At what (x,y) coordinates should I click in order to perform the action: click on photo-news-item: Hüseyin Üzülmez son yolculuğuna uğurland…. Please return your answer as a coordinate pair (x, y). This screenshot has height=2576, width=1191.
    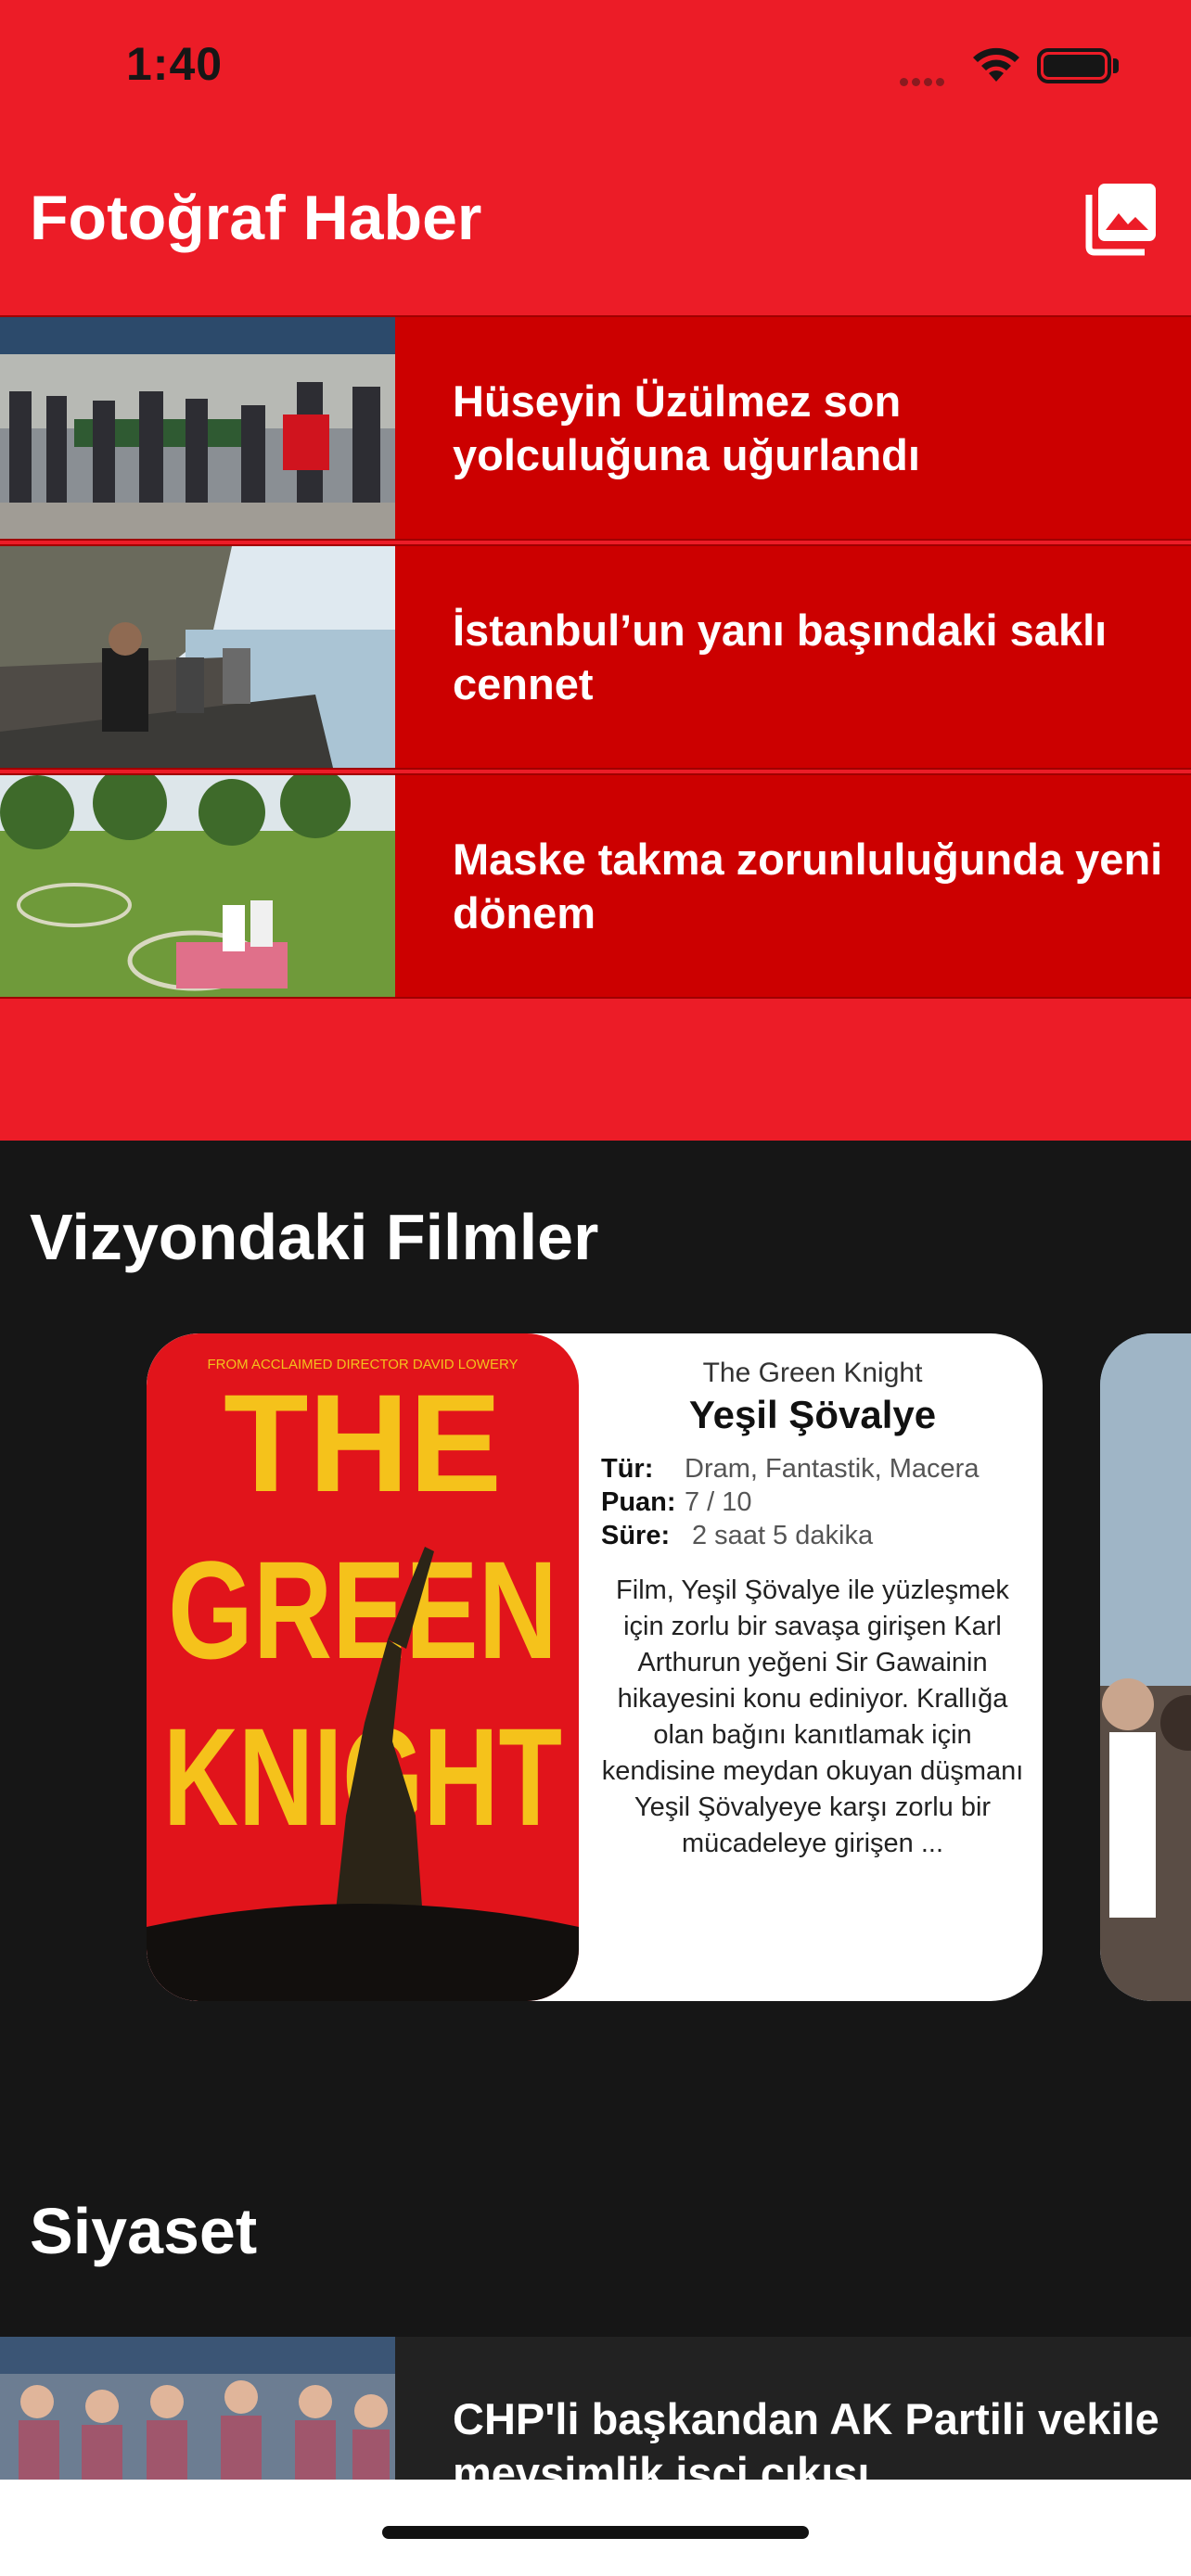
    Looking at the image, I should click on (595, 428).